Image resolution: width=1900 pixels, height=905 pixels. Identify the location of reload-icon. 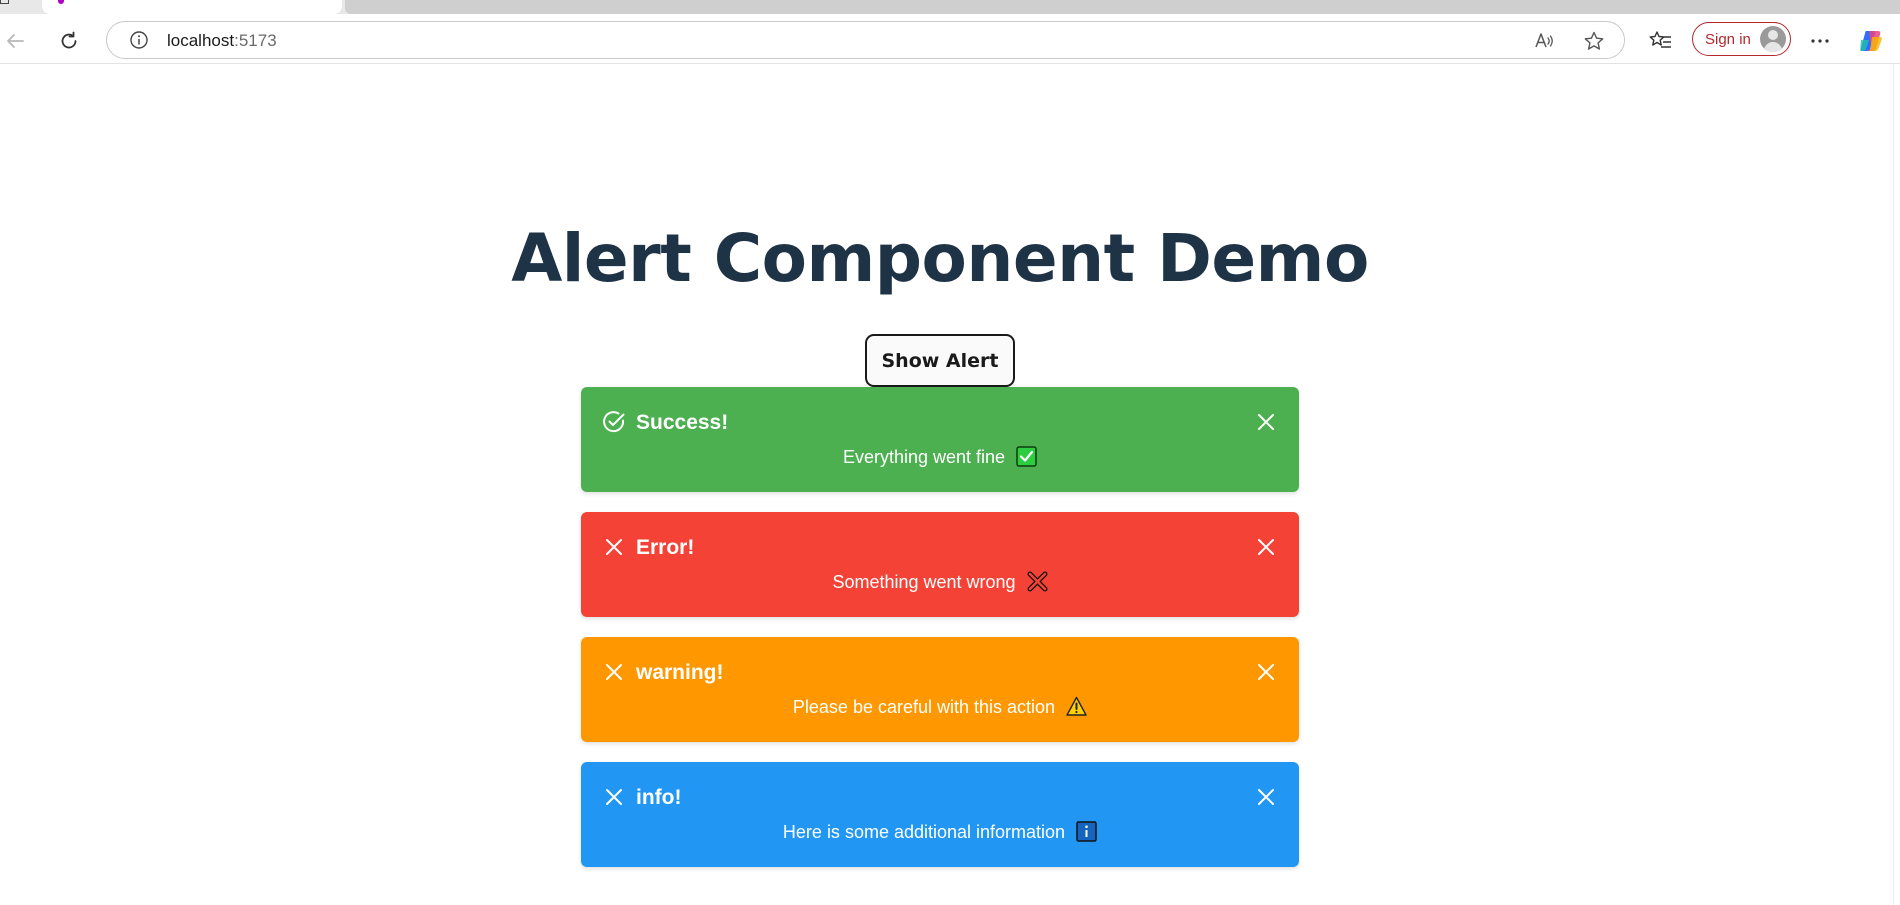
(69, 40).